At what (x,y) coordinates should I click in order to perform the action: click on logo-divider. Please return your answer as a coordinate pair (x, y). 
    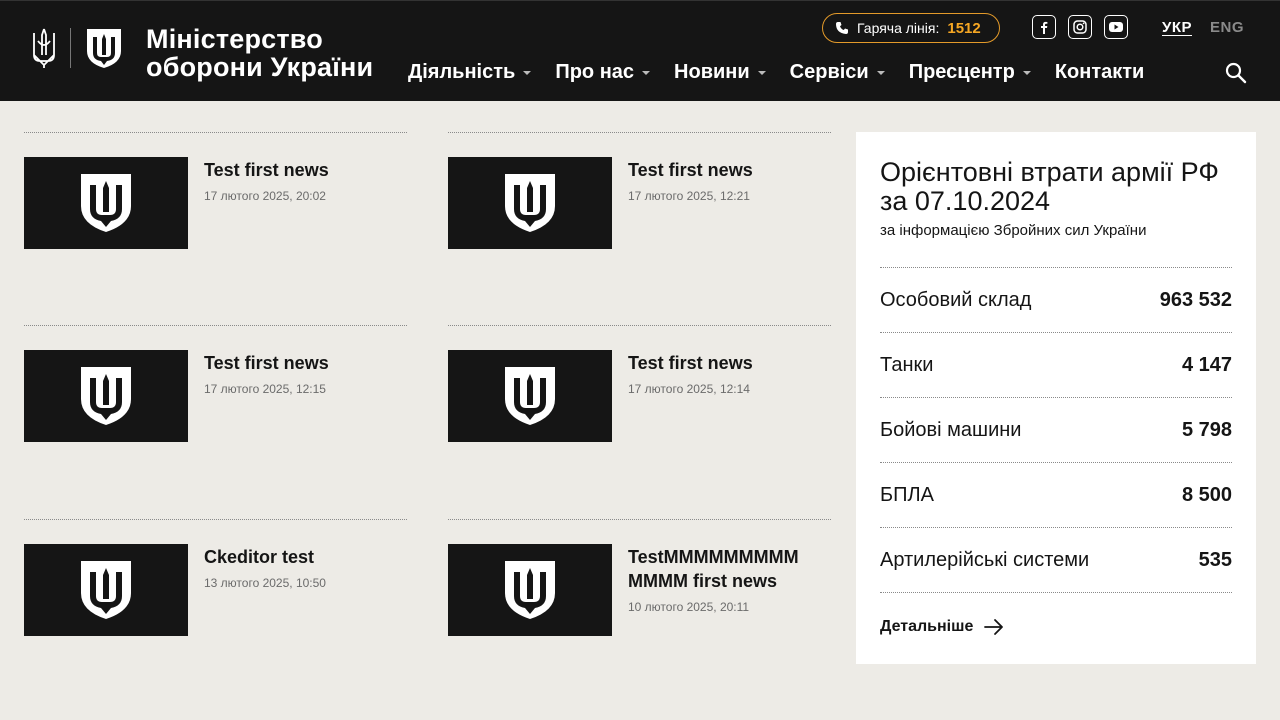
    Looking at the image, I should click on (70, 48).